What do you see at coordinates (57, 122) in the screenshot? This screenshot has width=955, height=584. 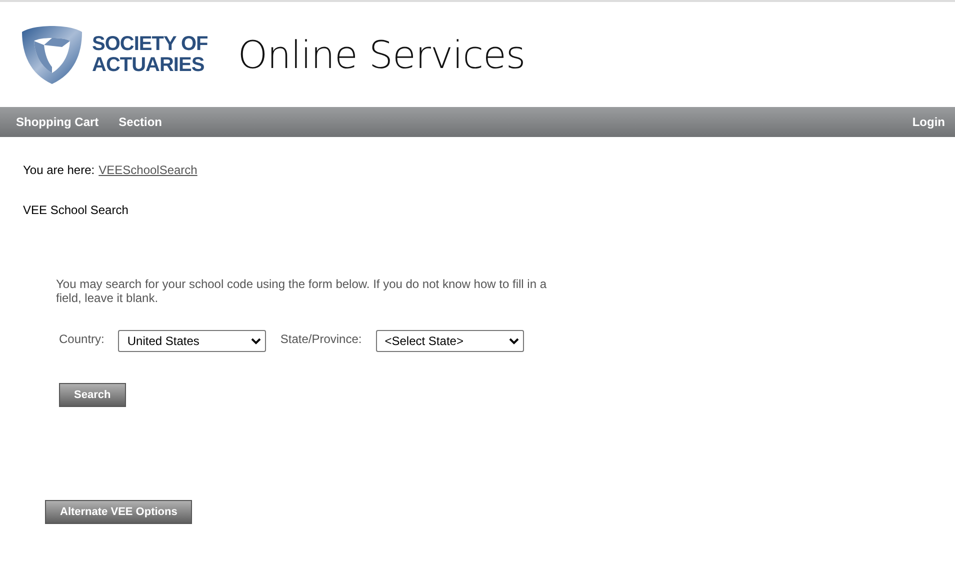 I see `nav-link: Shopping Cart` at bounding box center [57, 122].